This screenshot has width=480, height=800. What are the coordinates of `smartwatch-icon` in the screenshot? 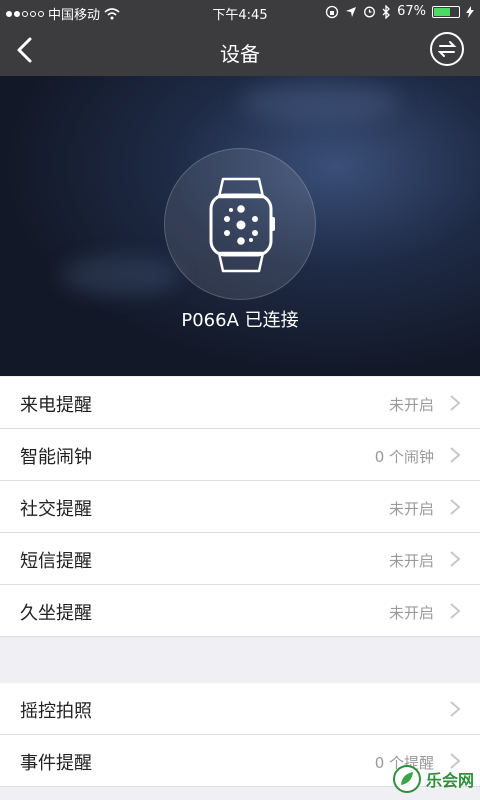 It's located at (242, 225).